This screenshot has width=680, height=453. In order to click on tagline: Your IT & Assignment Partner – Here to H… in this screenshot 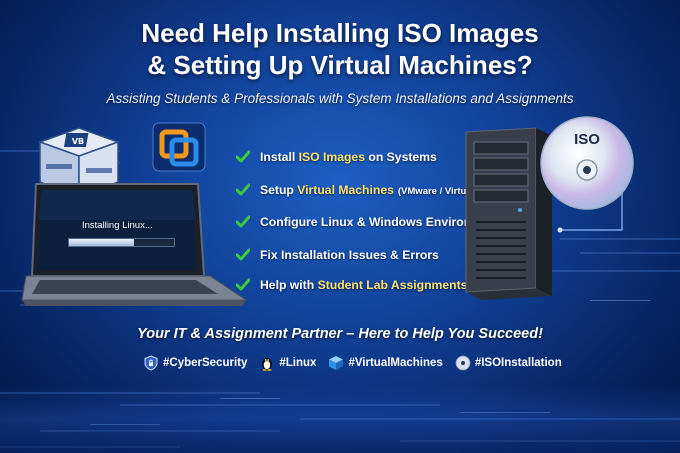, I will do `click(340, 334)`.